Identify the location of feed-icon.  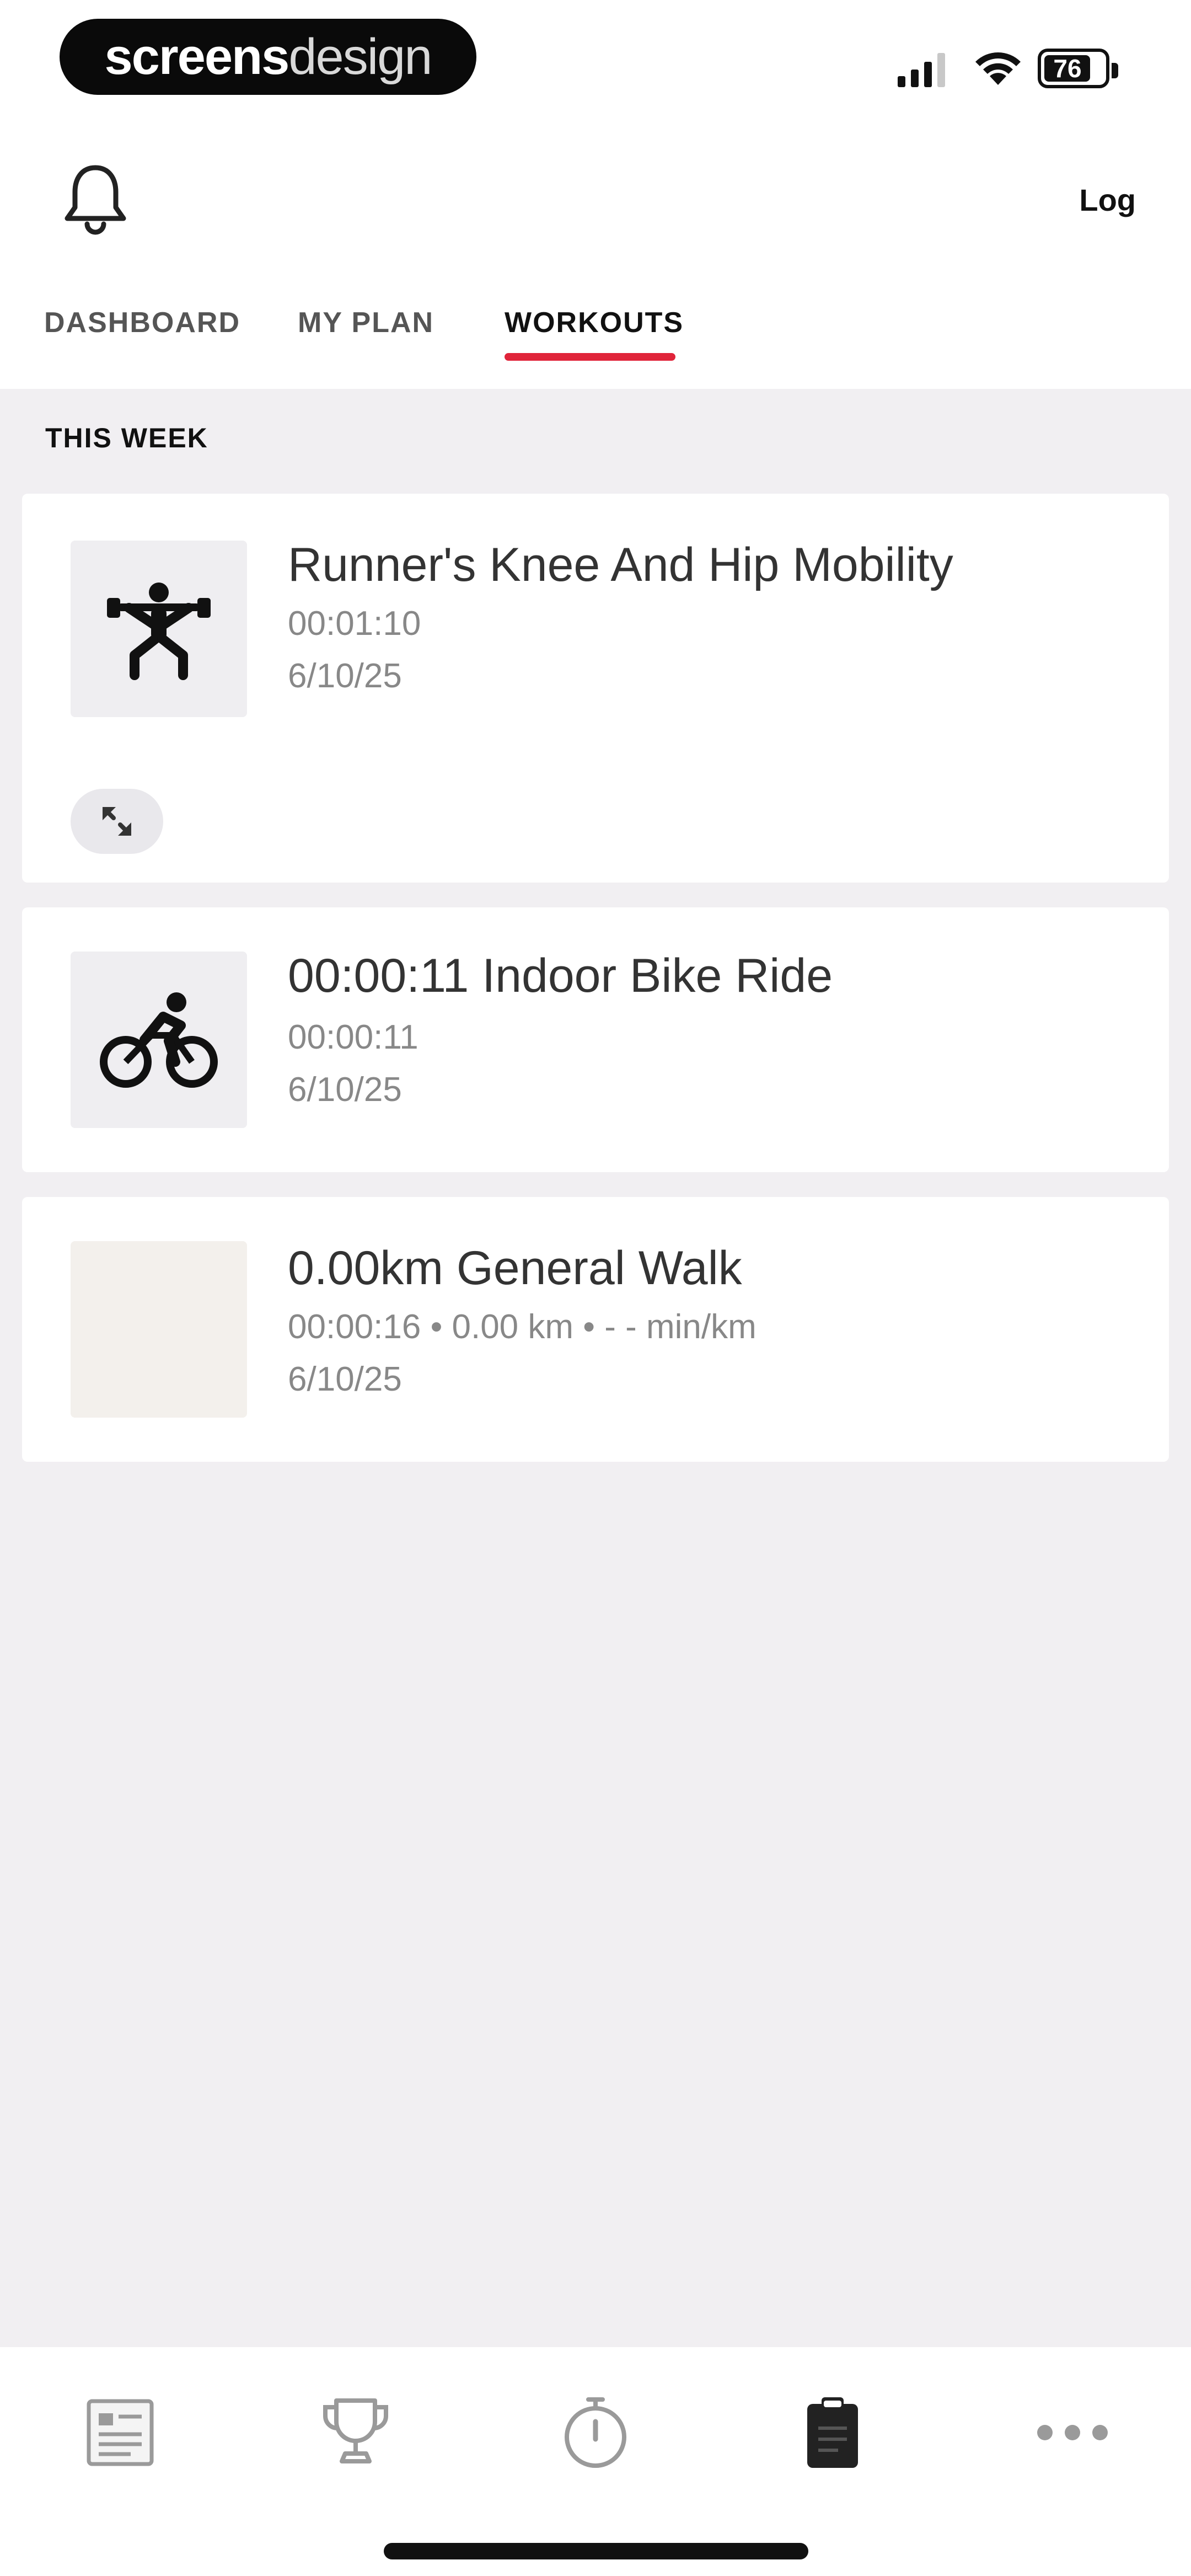
(121, 2432).